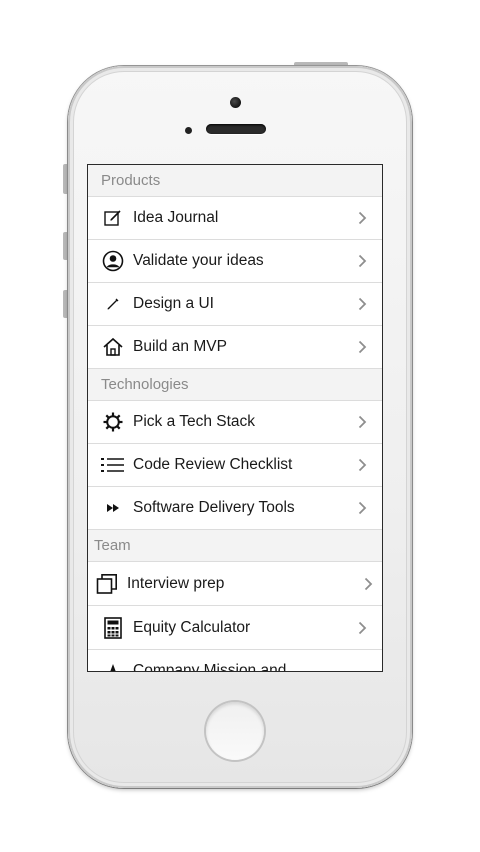 This screenshot has height=852, width=480. I want to click on list-item-validate-ideas: Validate your ideas, so click(235, 261).